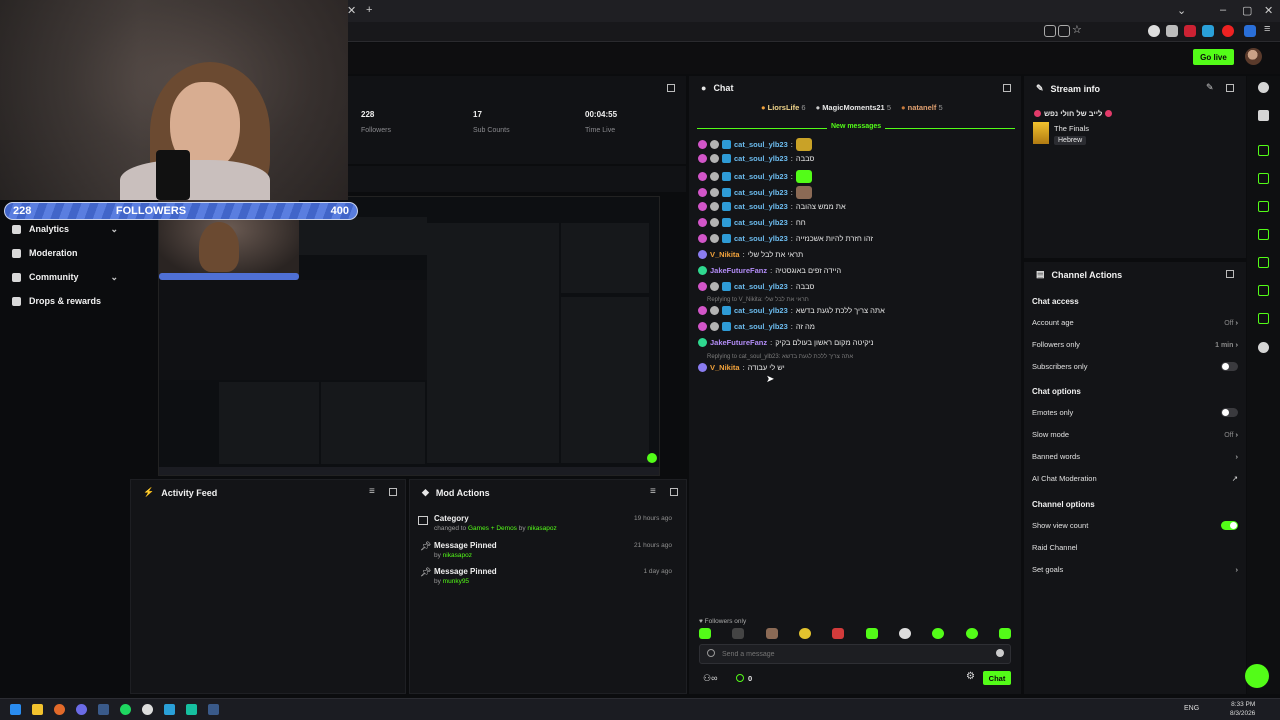 Image resolution: width=1280 pixels, height=720 pixels. Describe the element at coordinates (1000, 653) in the screenshot. I see `emoji-icon` at that location.